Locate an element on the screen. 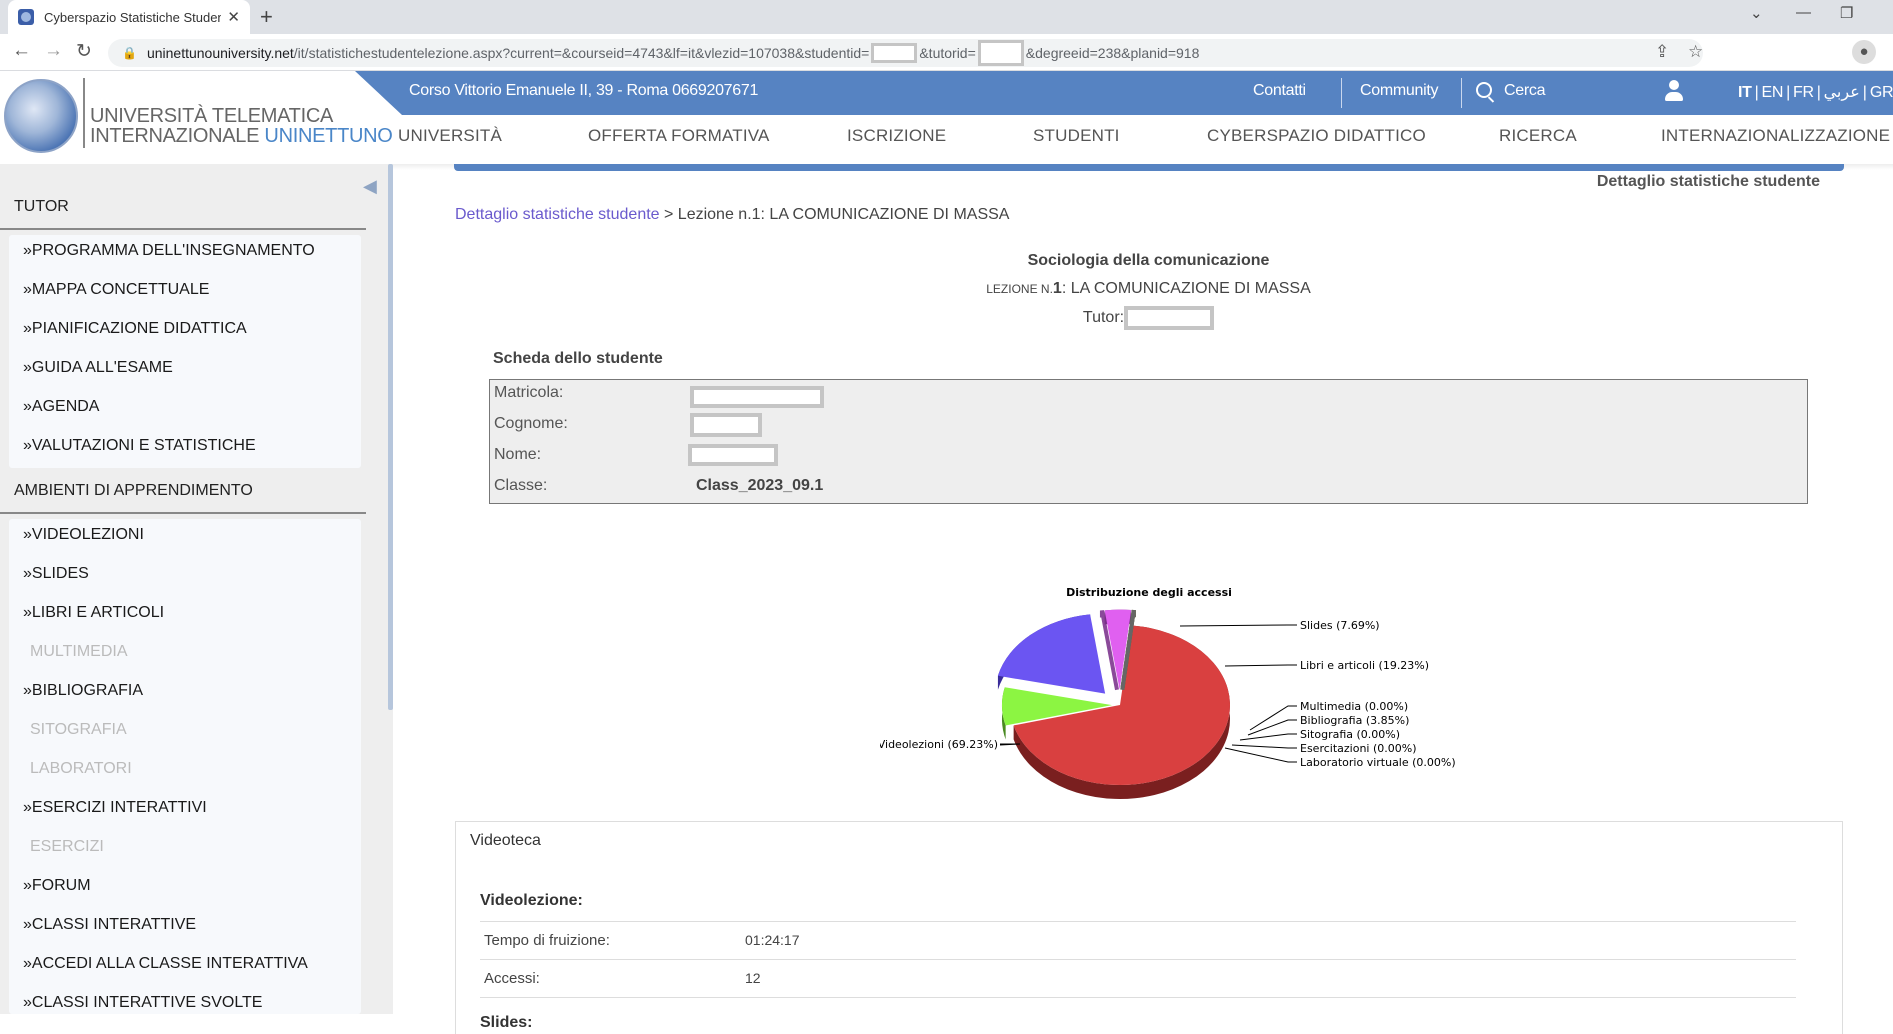 This screenshot has width=1893, height=1034. tab-title: Cyberspazio Statistiche Studente is located at coordinates (133, 17).